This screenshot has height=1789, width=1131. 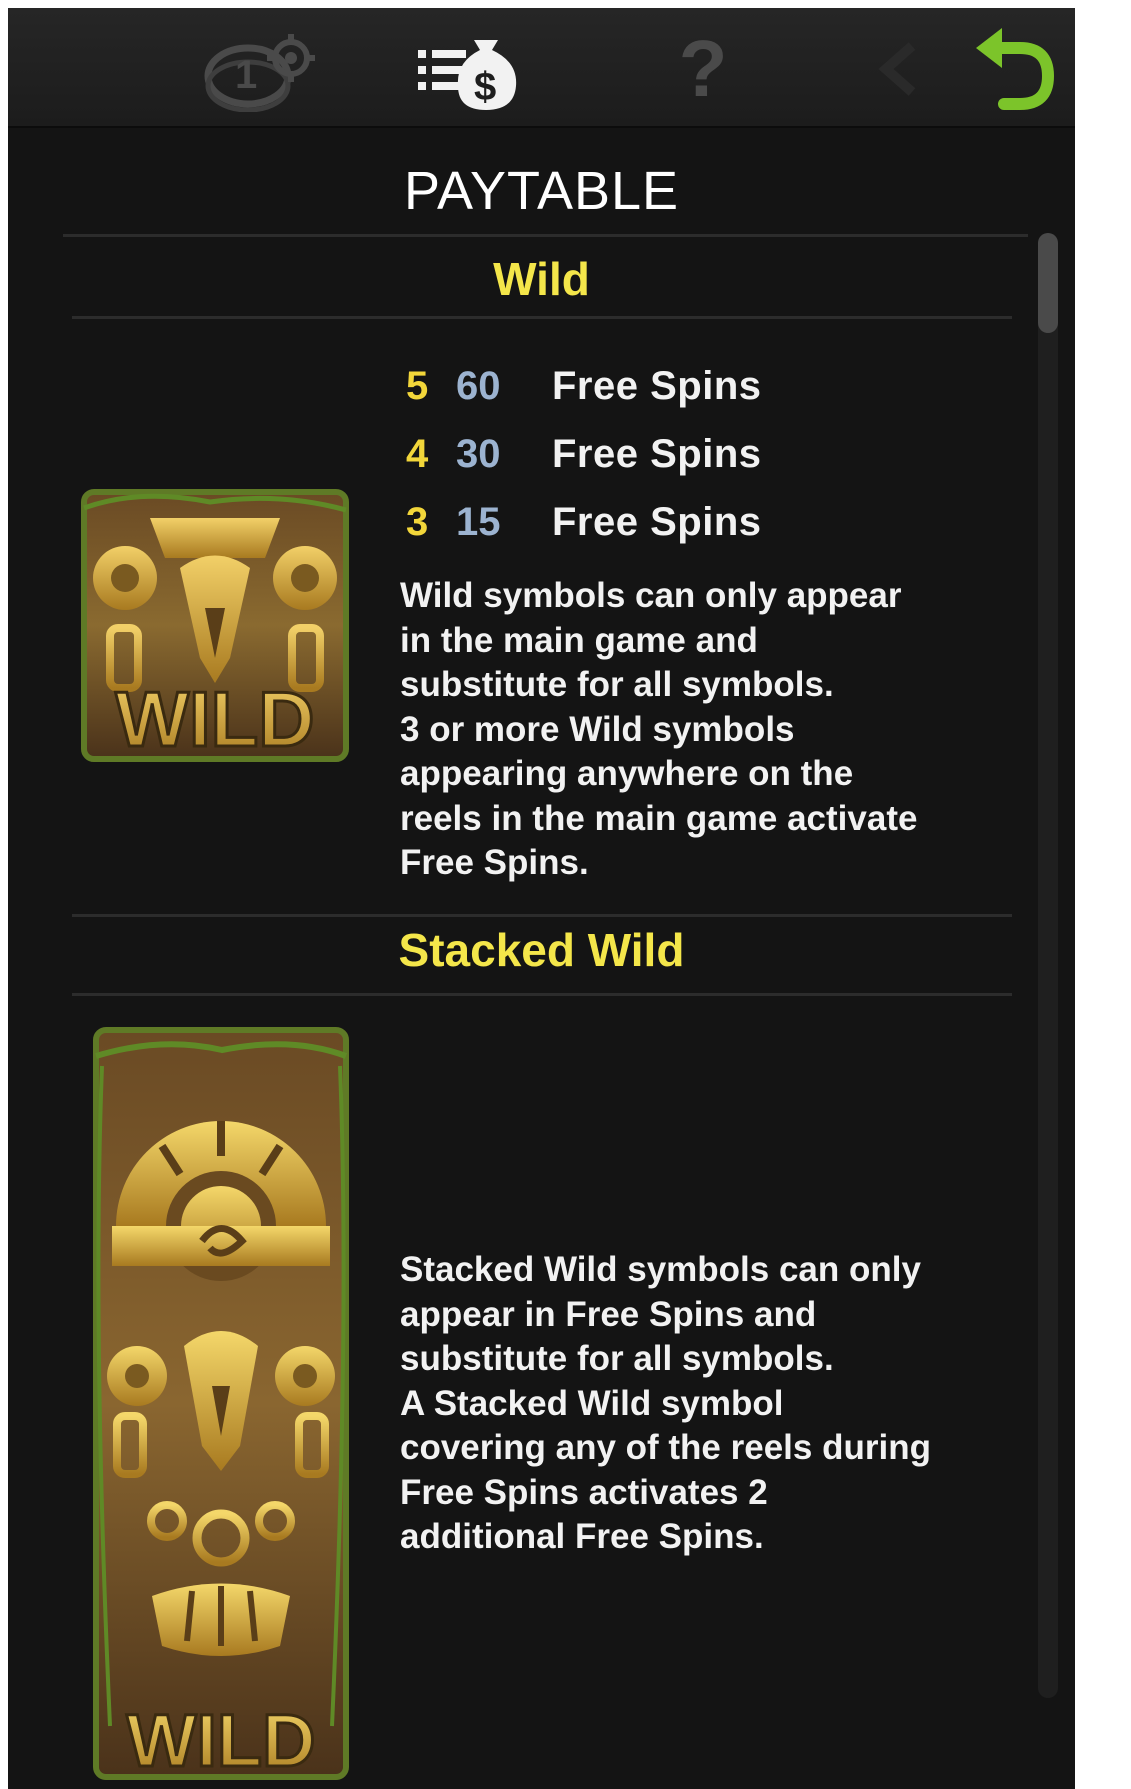 What do you see at coordinates (258, 69) in the screenshot?
I see `autoplay-settings-icon: 1` at bounding box center [258, 69].